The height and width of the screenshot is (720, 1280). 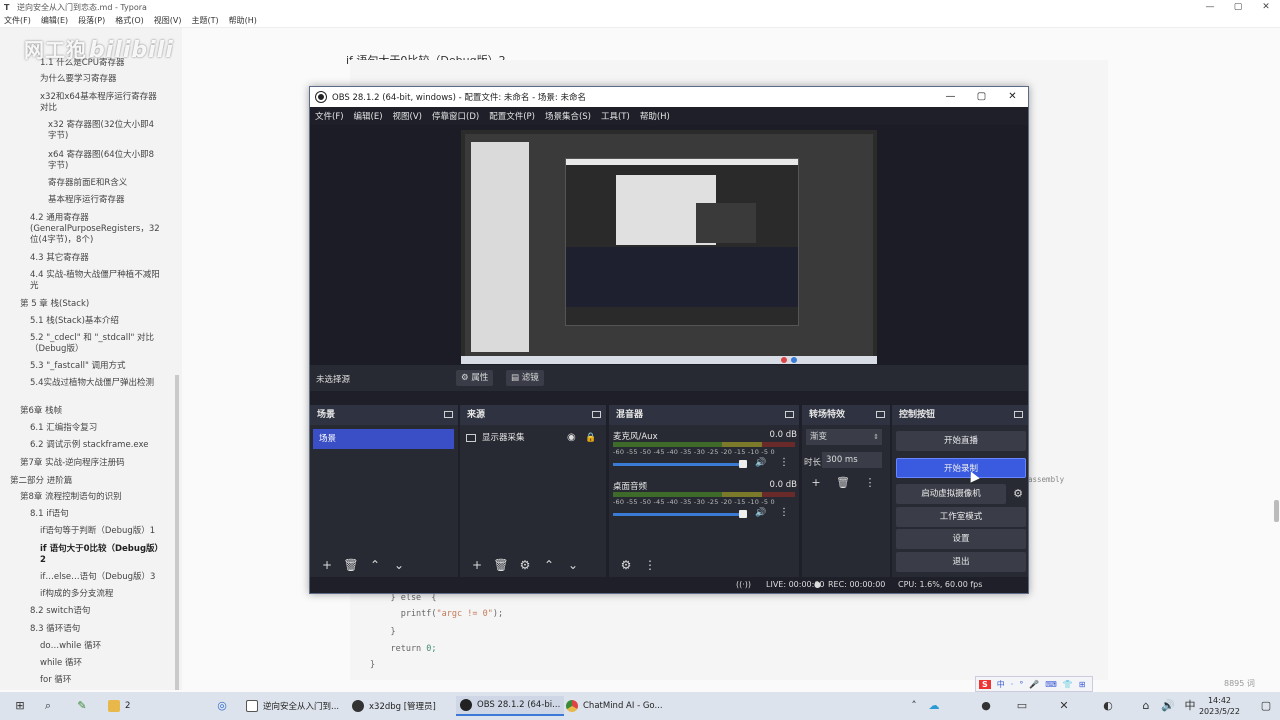 I want to click on obs-menu-file: 文件(F), so click(x=329, y=116).